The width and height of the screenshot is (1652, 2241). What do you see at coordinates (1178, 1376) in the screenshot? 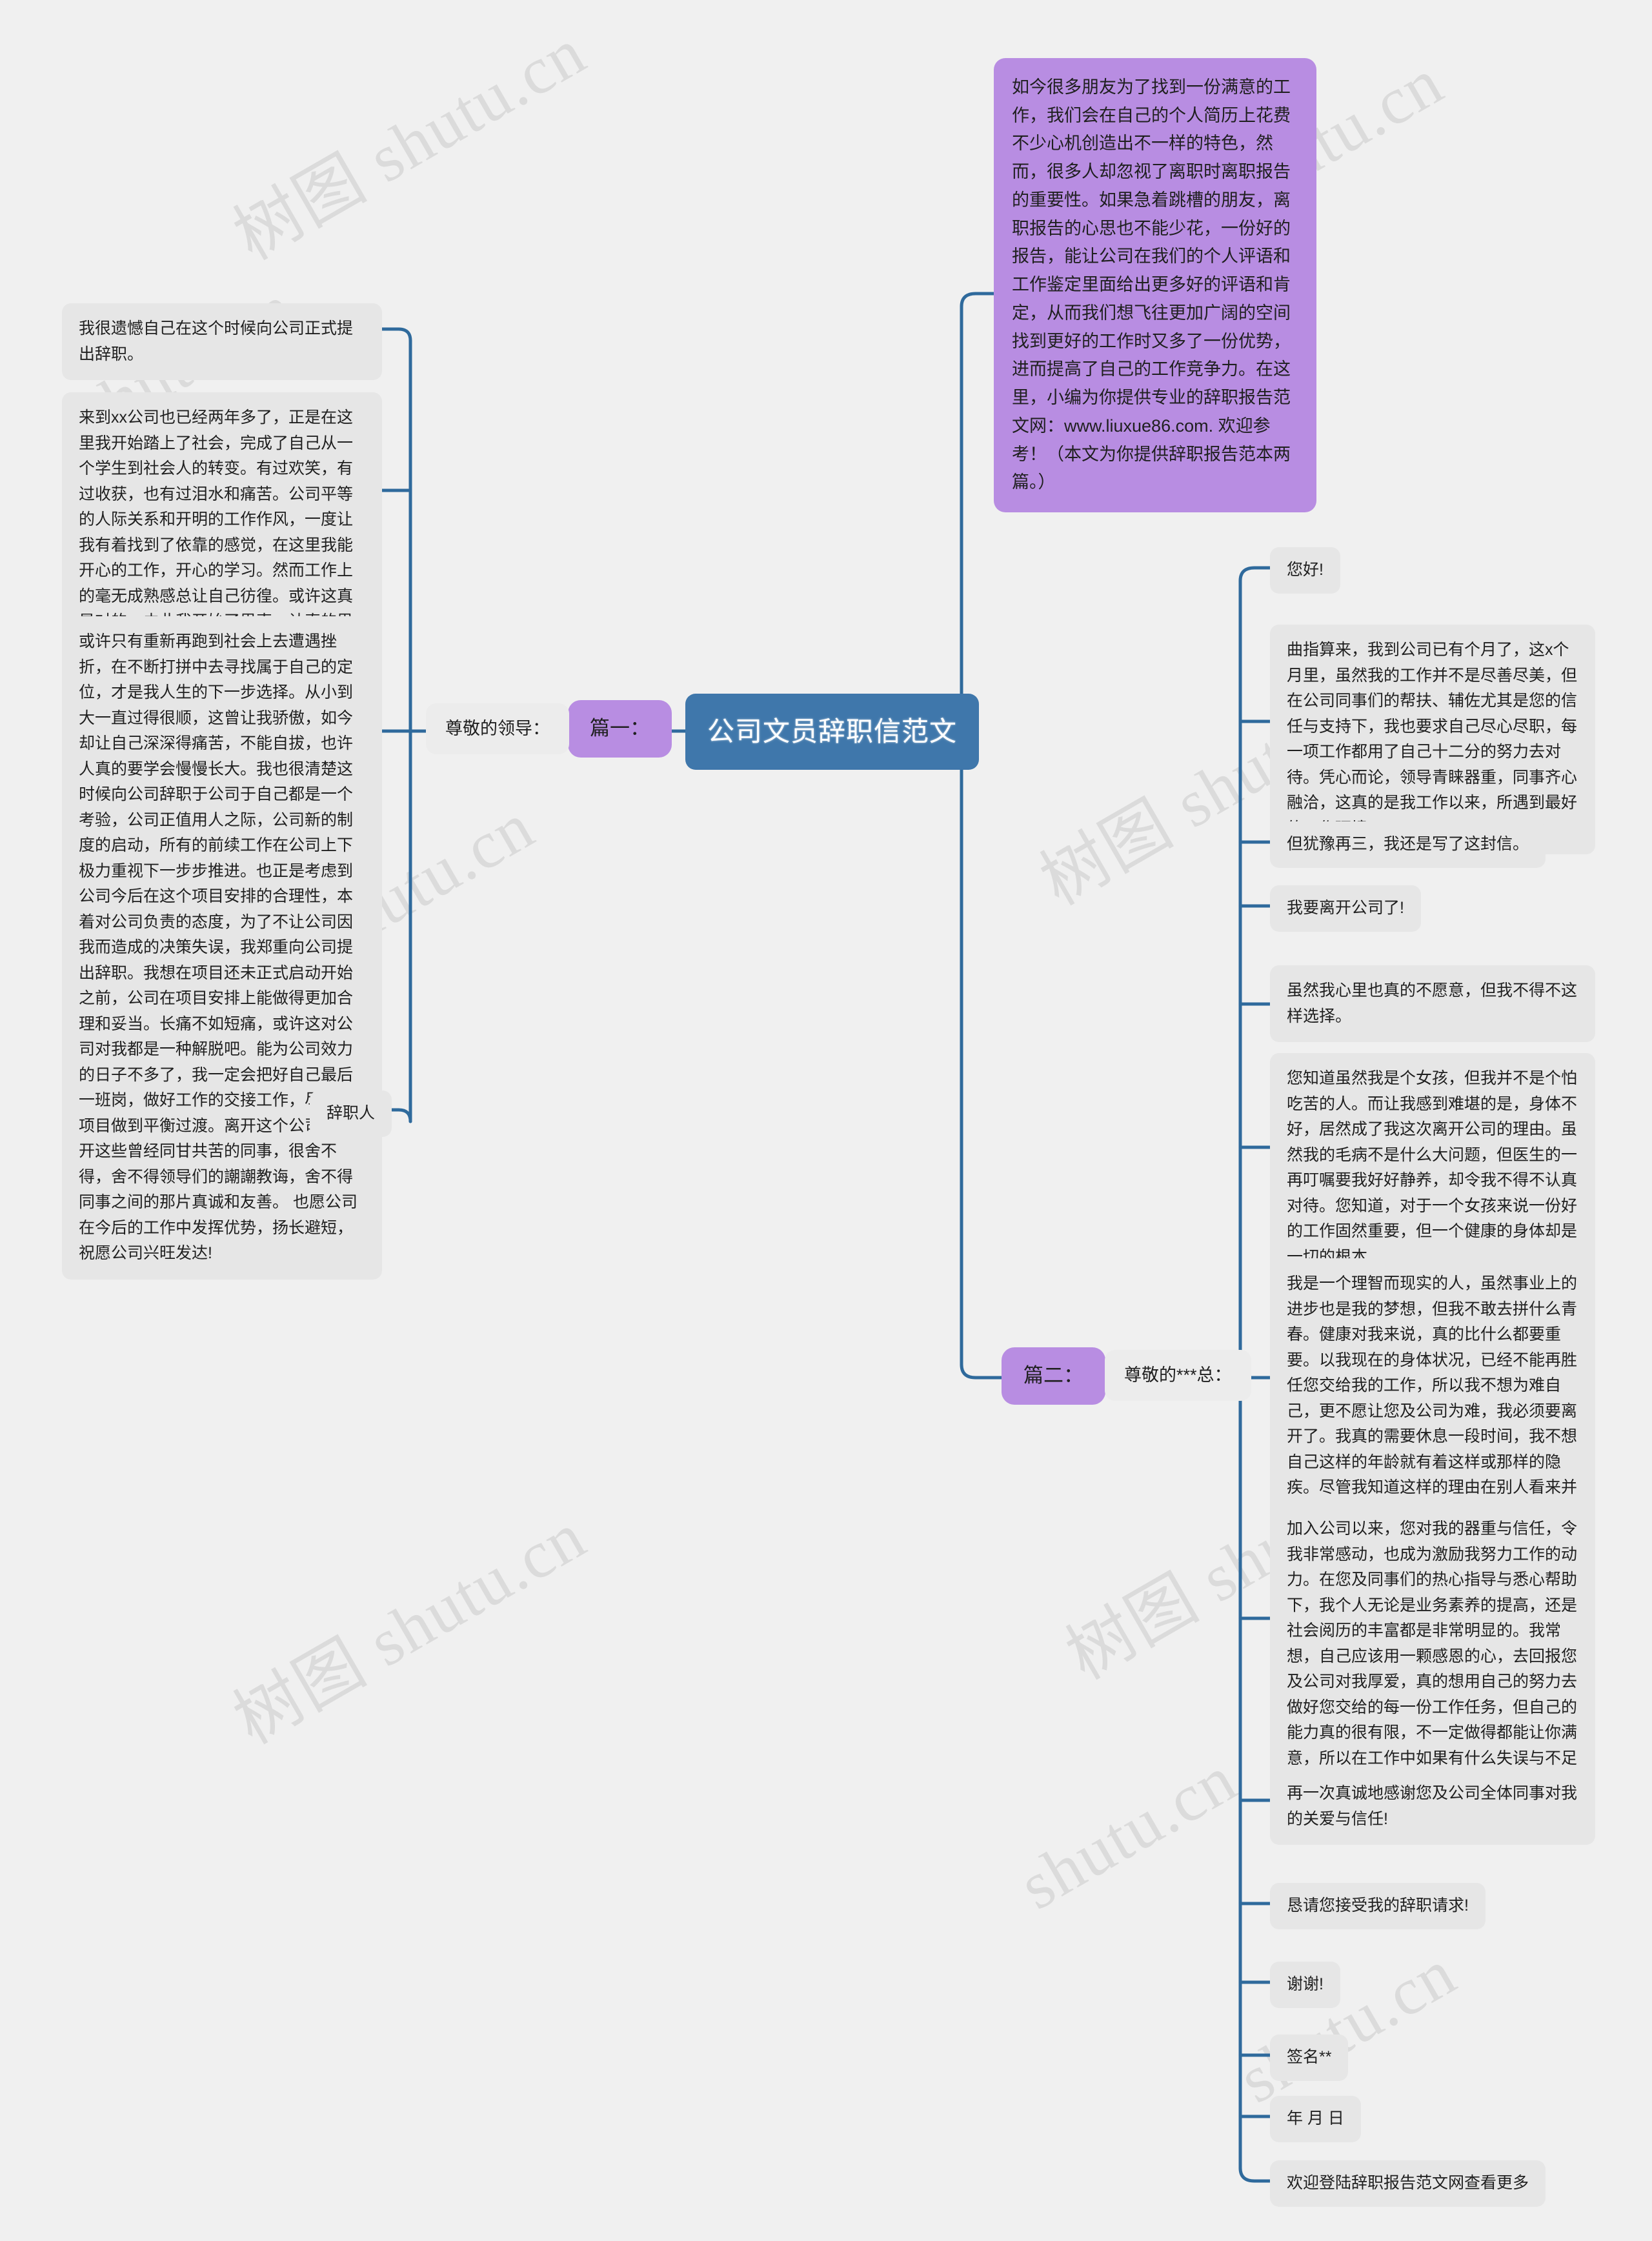
I see `chapter-two-branch-label: 尊敬的***总：` at bounding box center [1178, 1376].